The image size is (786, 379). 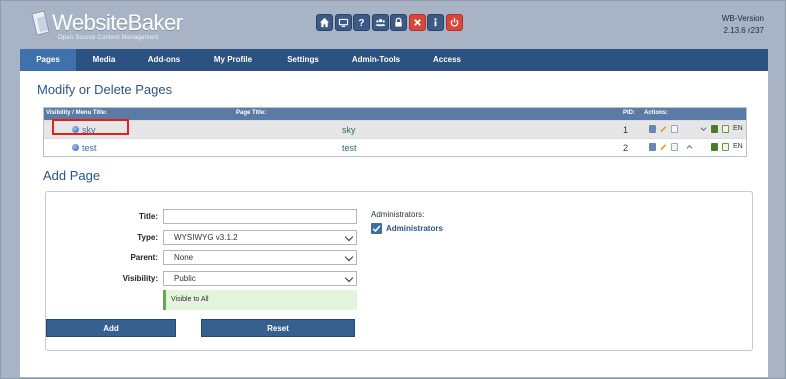 What do you see at coordinates (398, 214) in the screenshot?
I see `administrators-label: Administrators:` at bounding box center [398, 214].